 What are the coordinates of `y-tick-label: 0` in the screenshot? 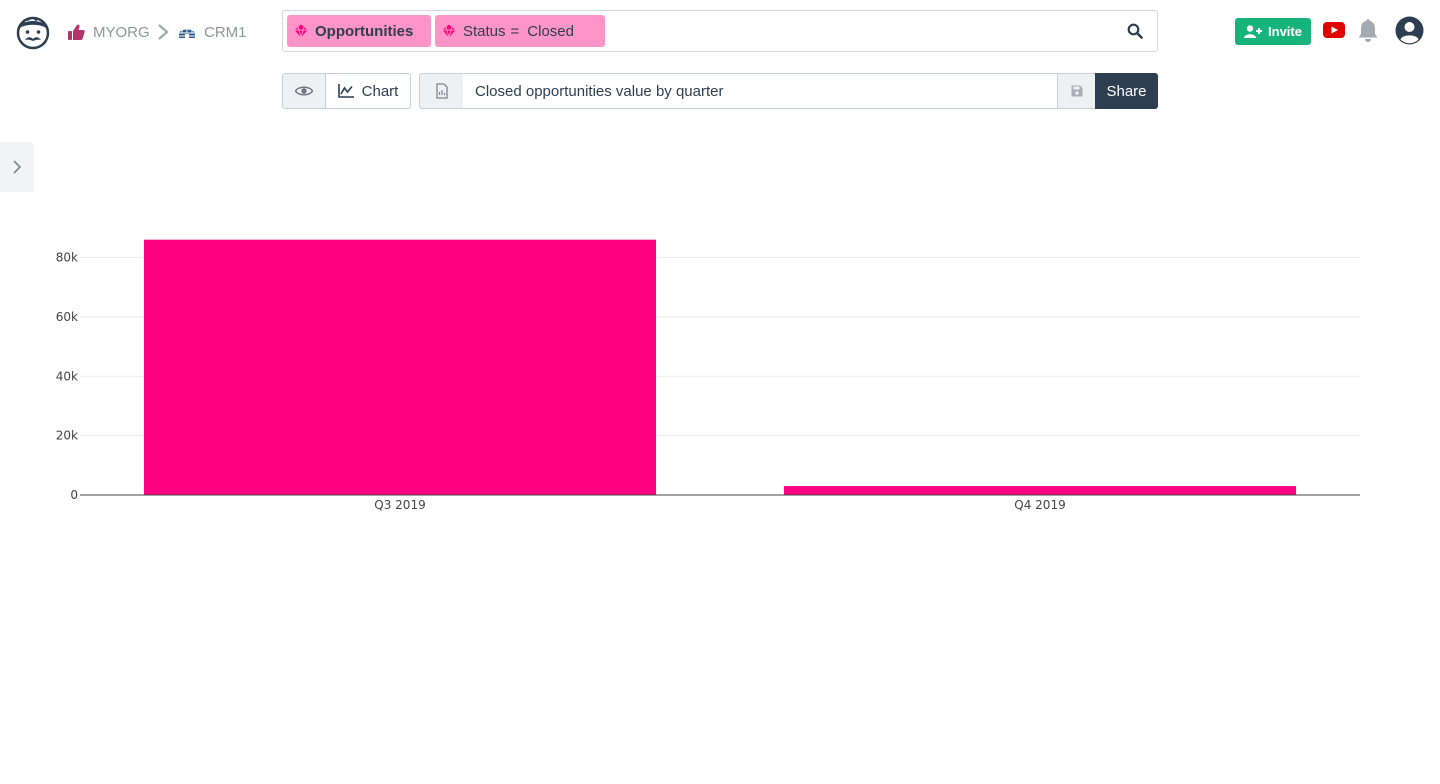 It's located at (74, 495).